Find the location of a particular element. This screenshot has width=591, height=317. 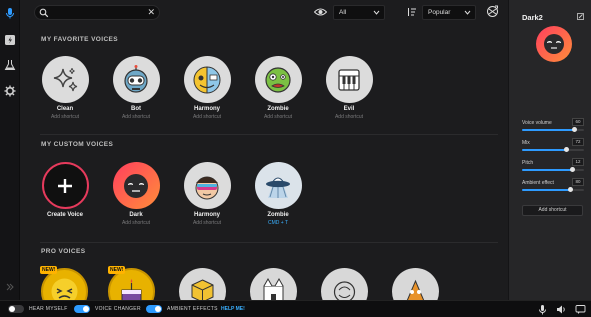

hear-myself-toggle is located at coordinates (16, 309).